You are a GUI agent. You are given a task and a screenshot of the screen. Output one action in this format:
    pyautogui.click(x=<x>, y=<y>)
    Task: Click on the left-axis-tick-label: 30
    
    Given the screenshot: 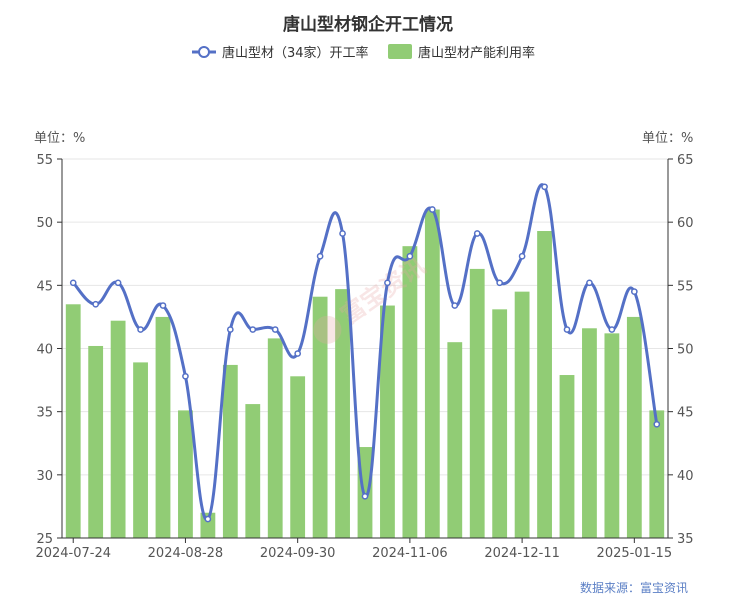 What is the action you would take?
    pyautogui.click(x=44, y=476)
    